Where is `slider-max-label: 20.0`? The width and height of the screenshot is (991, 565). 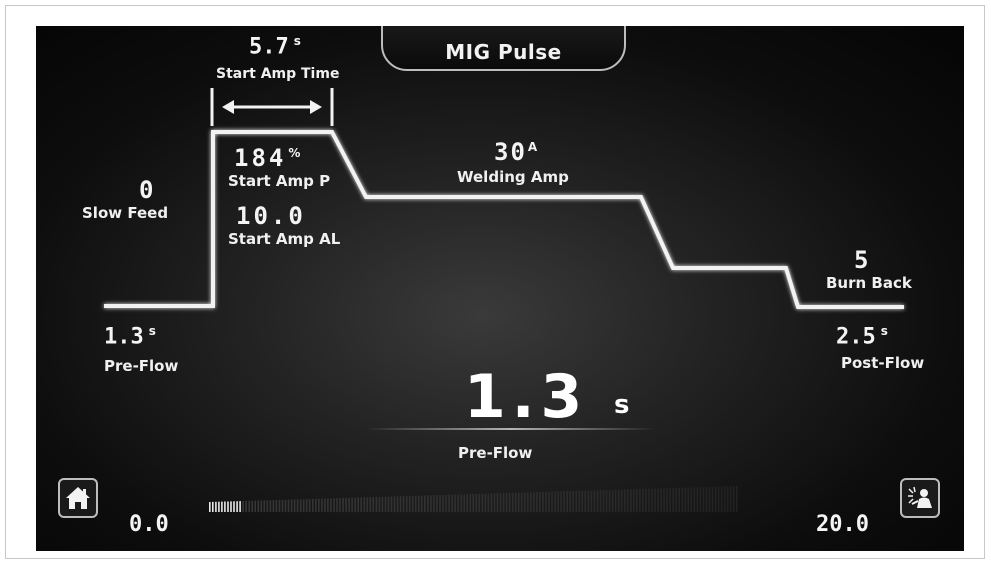 slider-max-label: 20.0 is located at coordinates (842, 524).